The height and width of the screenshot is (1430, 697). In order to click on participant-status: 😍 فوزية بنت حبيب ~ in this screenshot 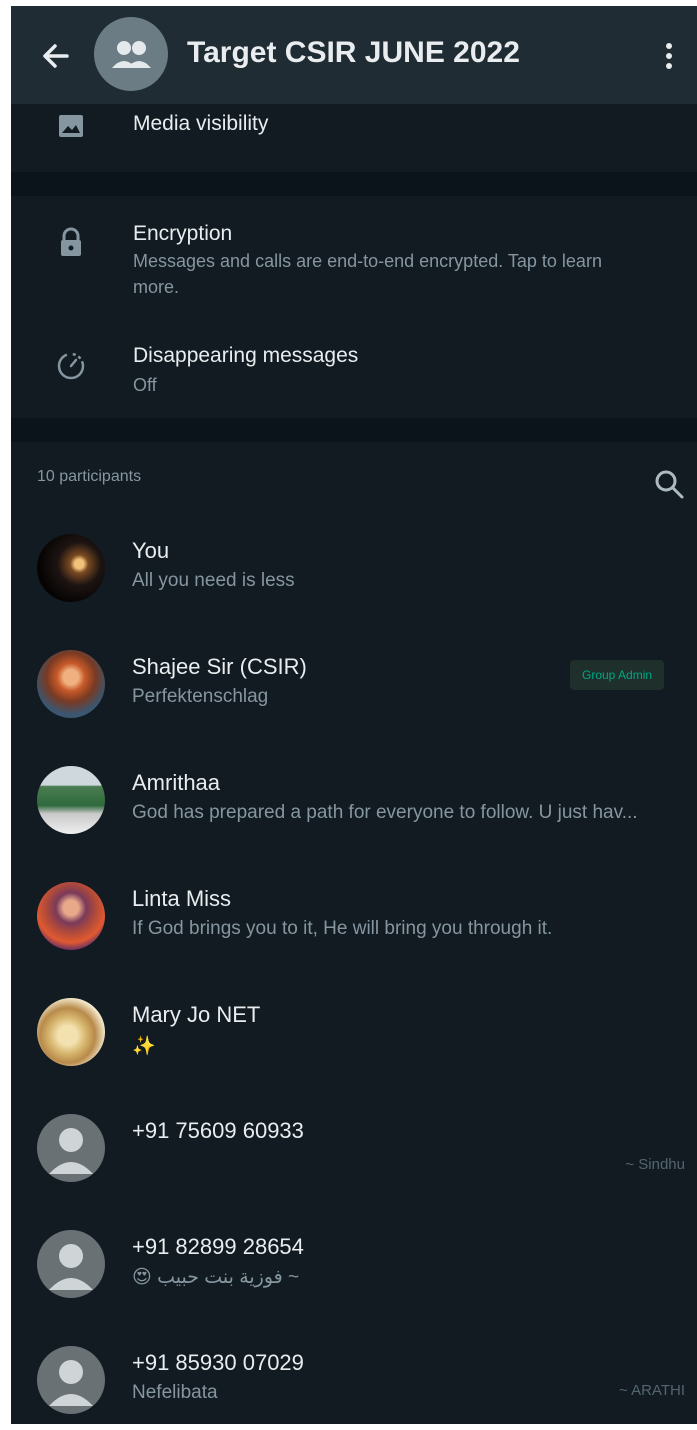, I will do `click(216, 1277)`.